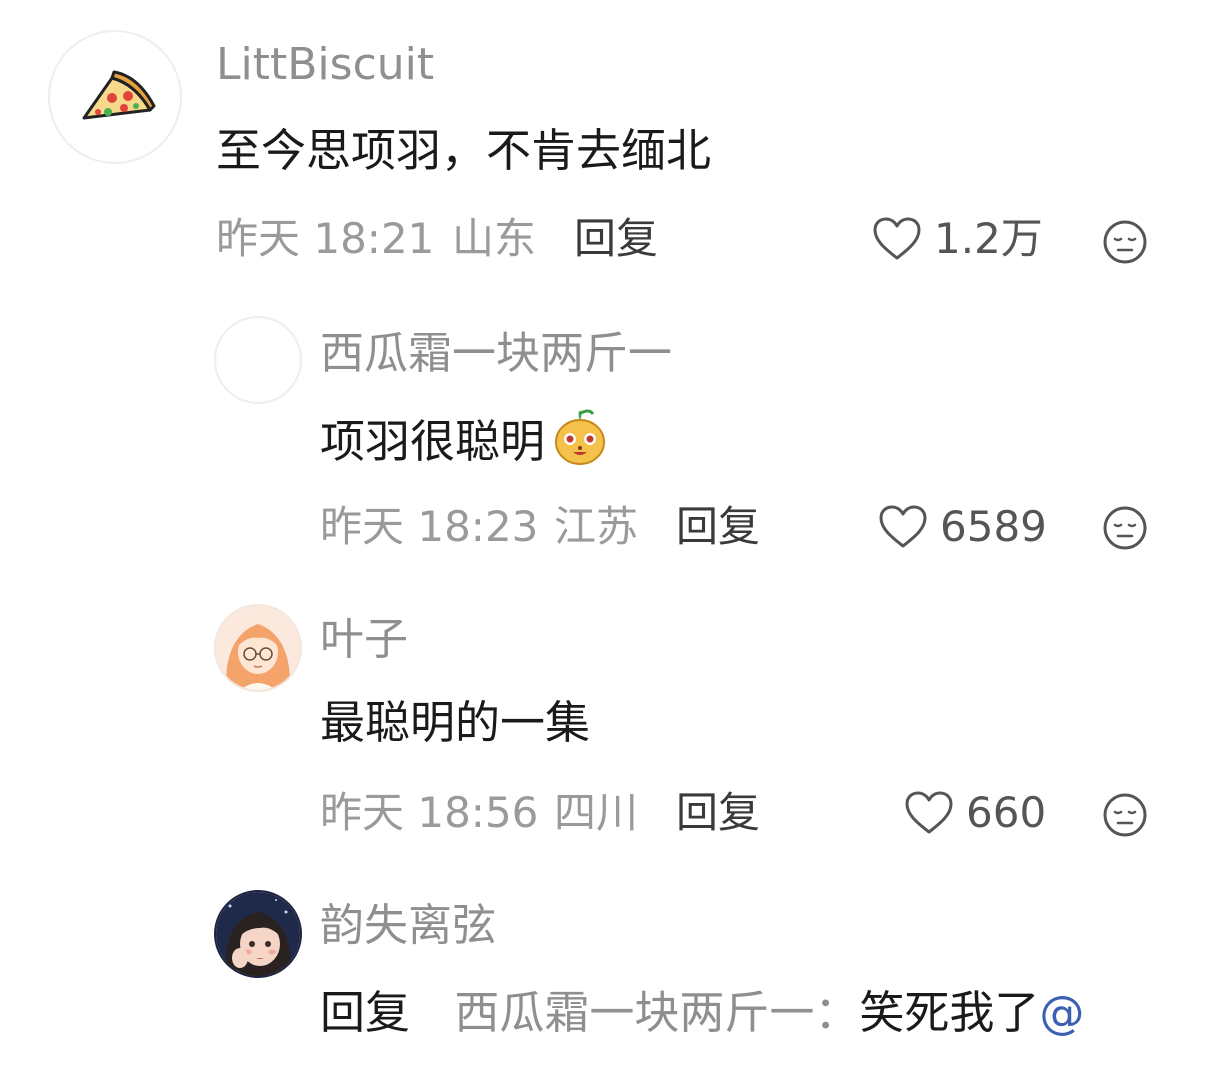 The width and height of the screenshot is (1220, 1068). What do you see at coordinates (1006, 812) in the screenshot?
I see `like-count: 660` at bounding box center [1006, 812].